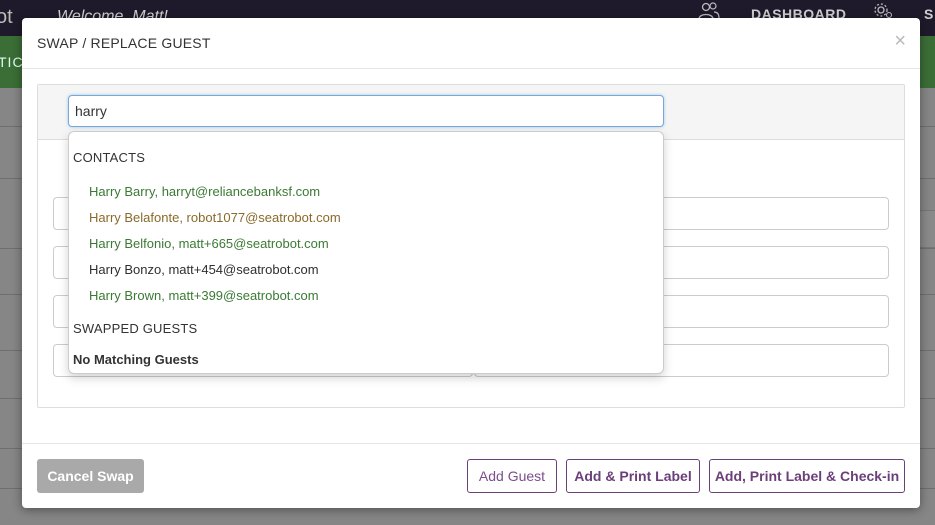 This screenshot has width=935, height=525. What do you see at coordinates (204, 191) in the screenshot?
I see `contact-result-item: Harry Barry, harryt@reliancebanksf.com` at bounding box center [204, 191].